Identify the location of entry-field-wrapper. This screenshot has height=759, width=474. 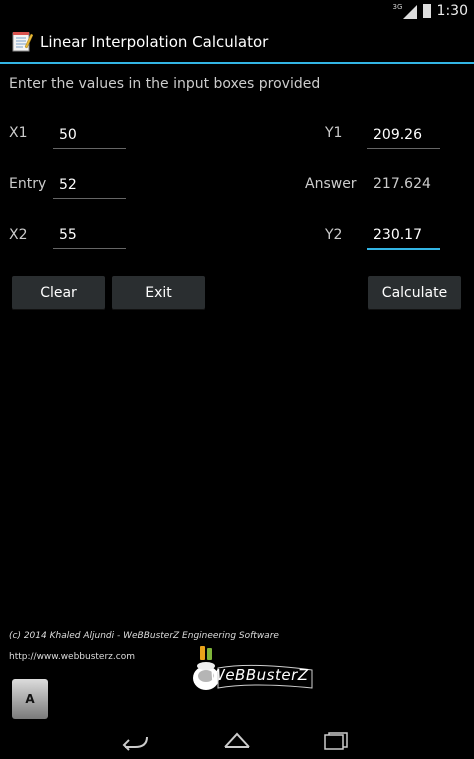
(89, 186).